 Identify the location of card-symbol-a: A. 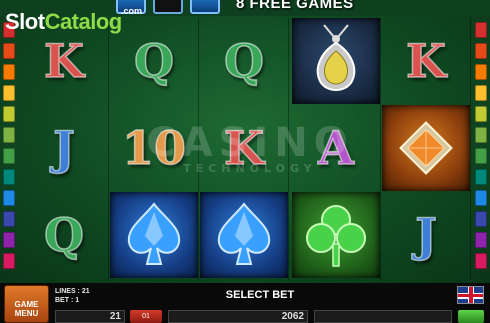
(336, 148).